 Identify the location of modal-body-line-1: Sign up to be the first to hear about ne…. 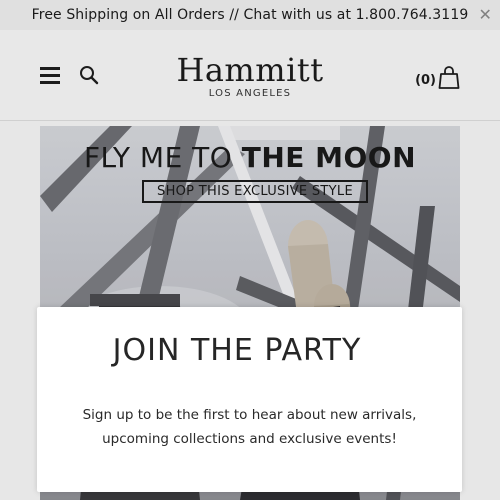
(249, 415).